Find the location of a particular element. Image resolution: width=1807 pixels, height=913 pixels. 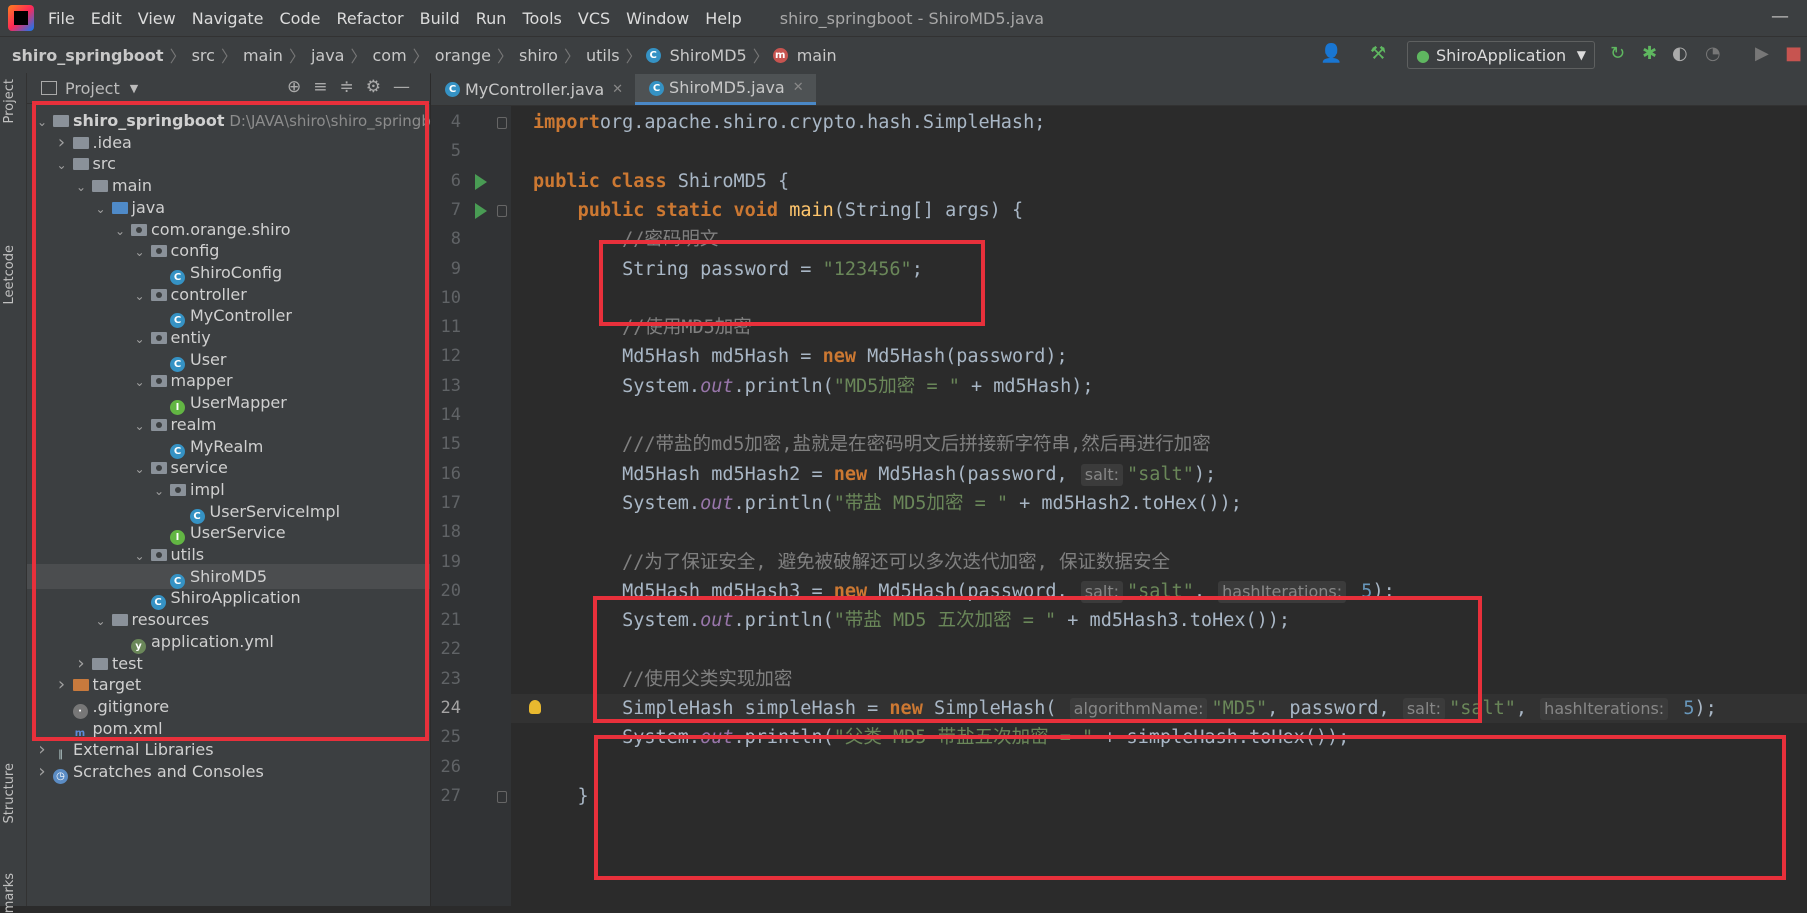

breadcrumb-item: com is located at coordinates (390, 55).